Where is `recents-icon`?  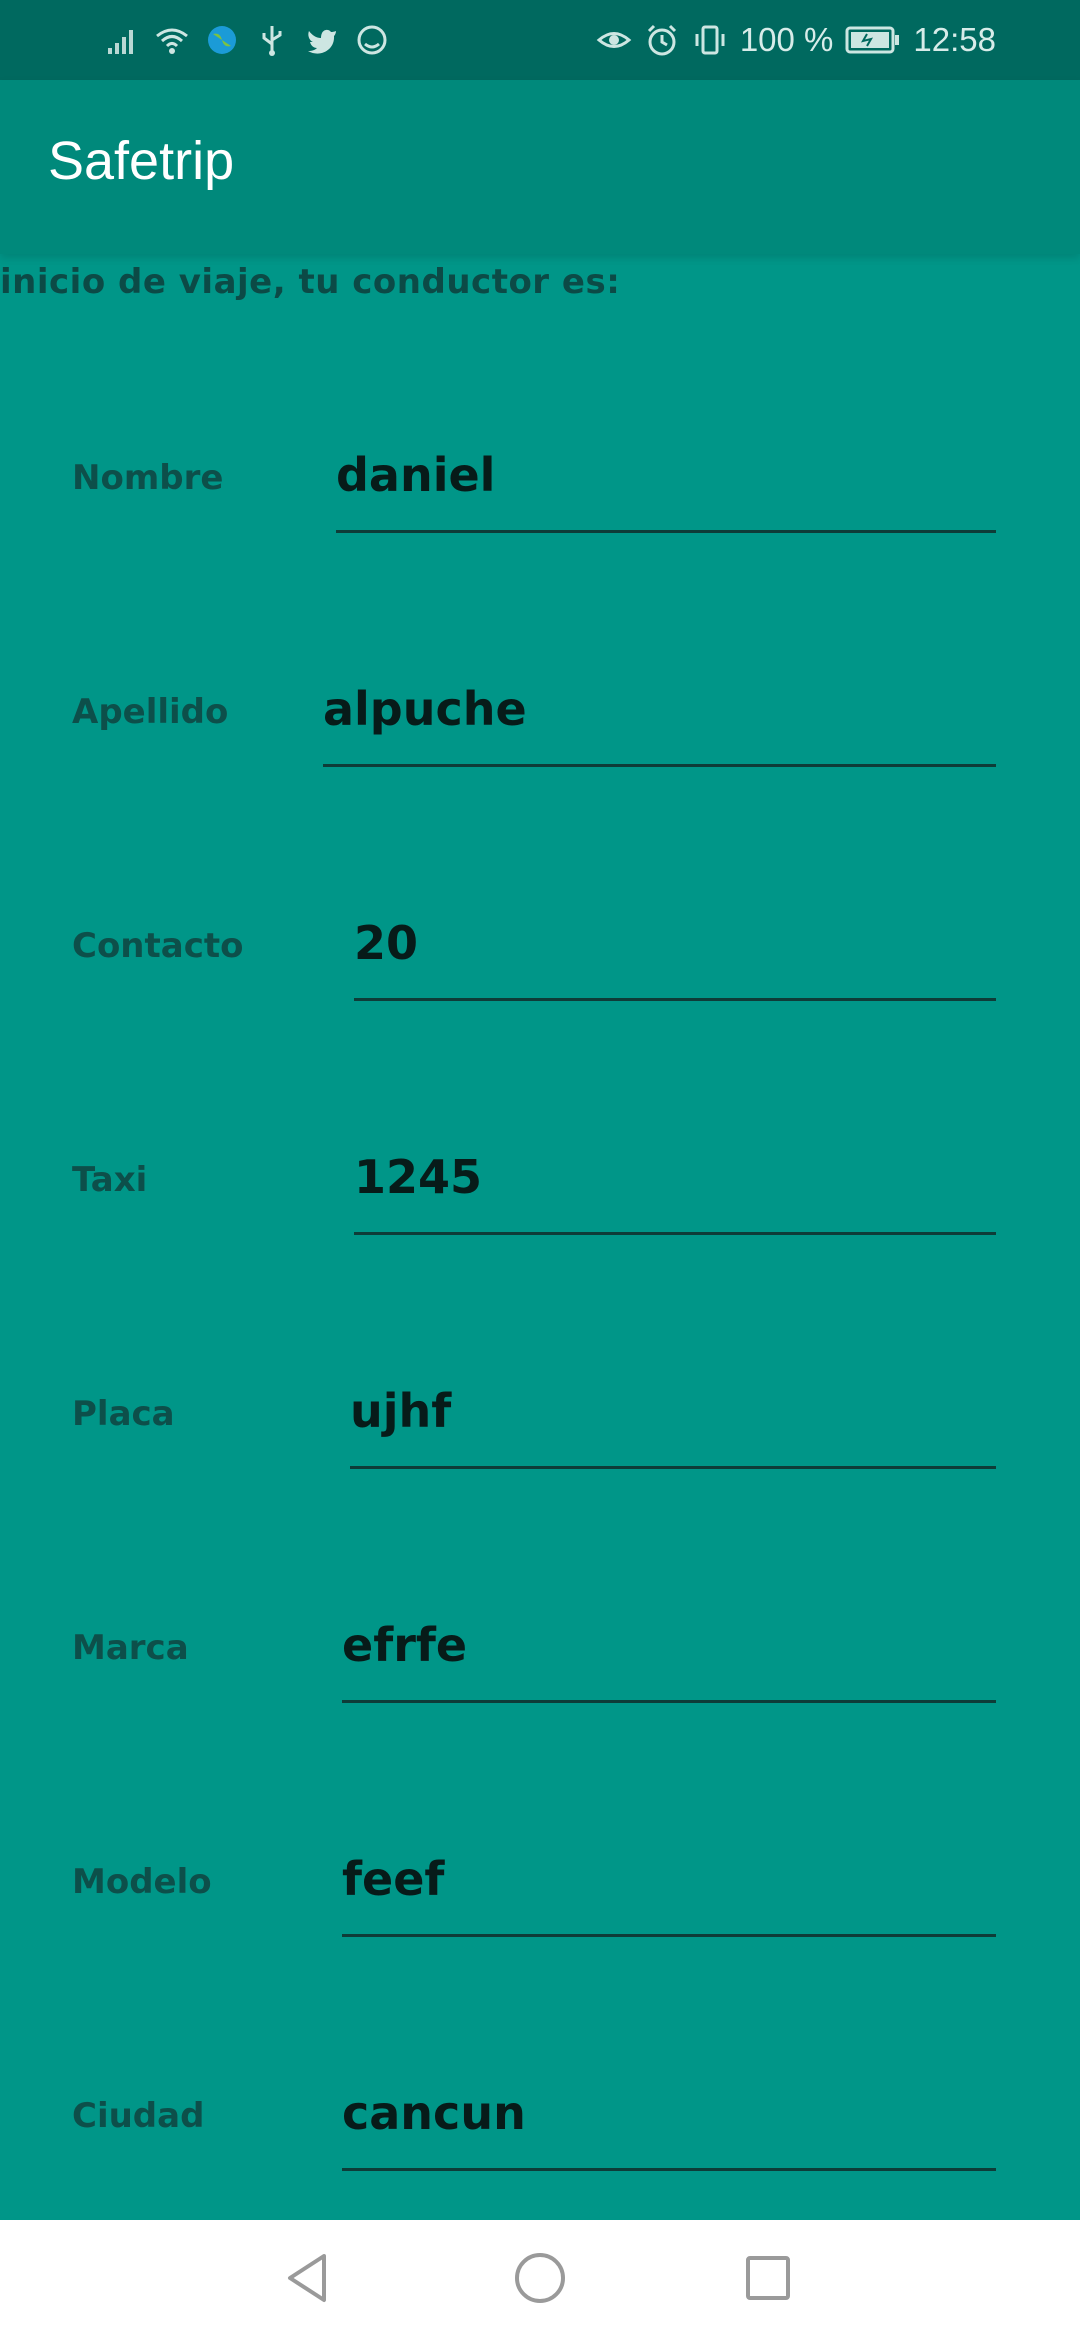
recents-icon is located at coordinates (768, 2280).